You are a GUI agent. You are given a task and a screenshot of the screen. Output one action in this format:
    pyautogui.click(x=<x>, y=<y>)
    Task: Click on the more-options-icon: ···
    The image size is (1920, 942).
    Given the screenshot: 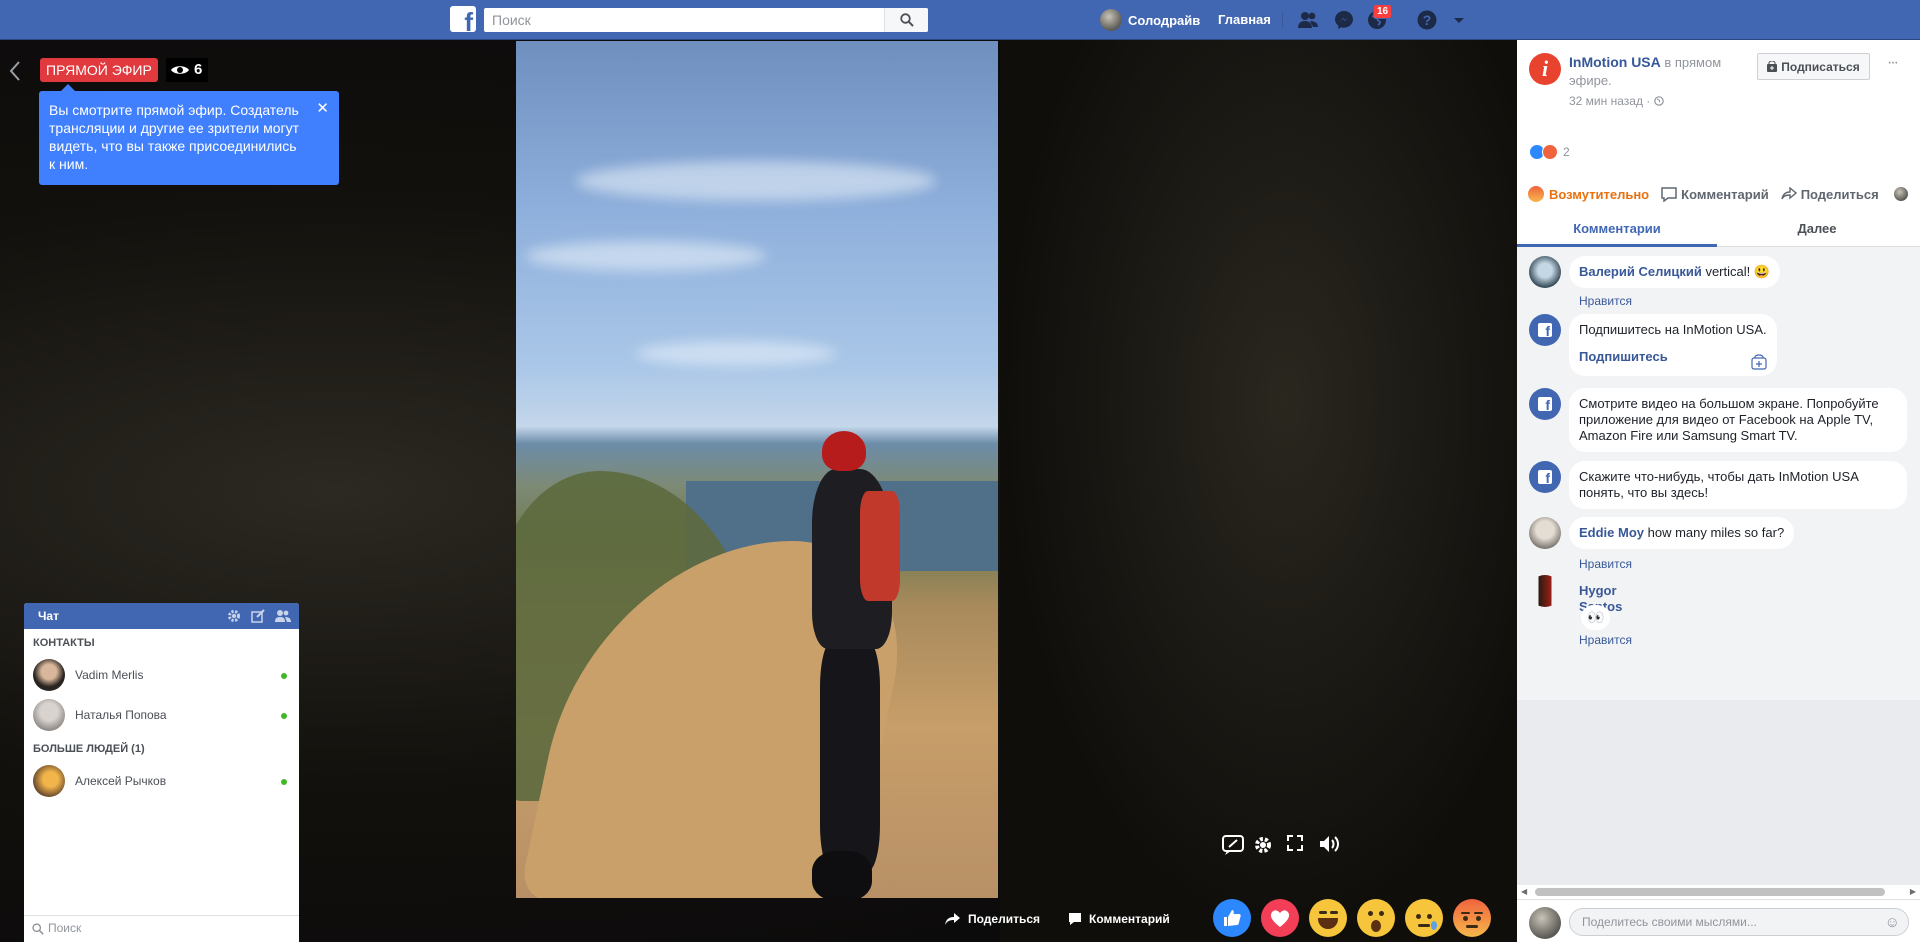 What is the action you would take?
    pyautogui.click(x=1893, y=63)
    